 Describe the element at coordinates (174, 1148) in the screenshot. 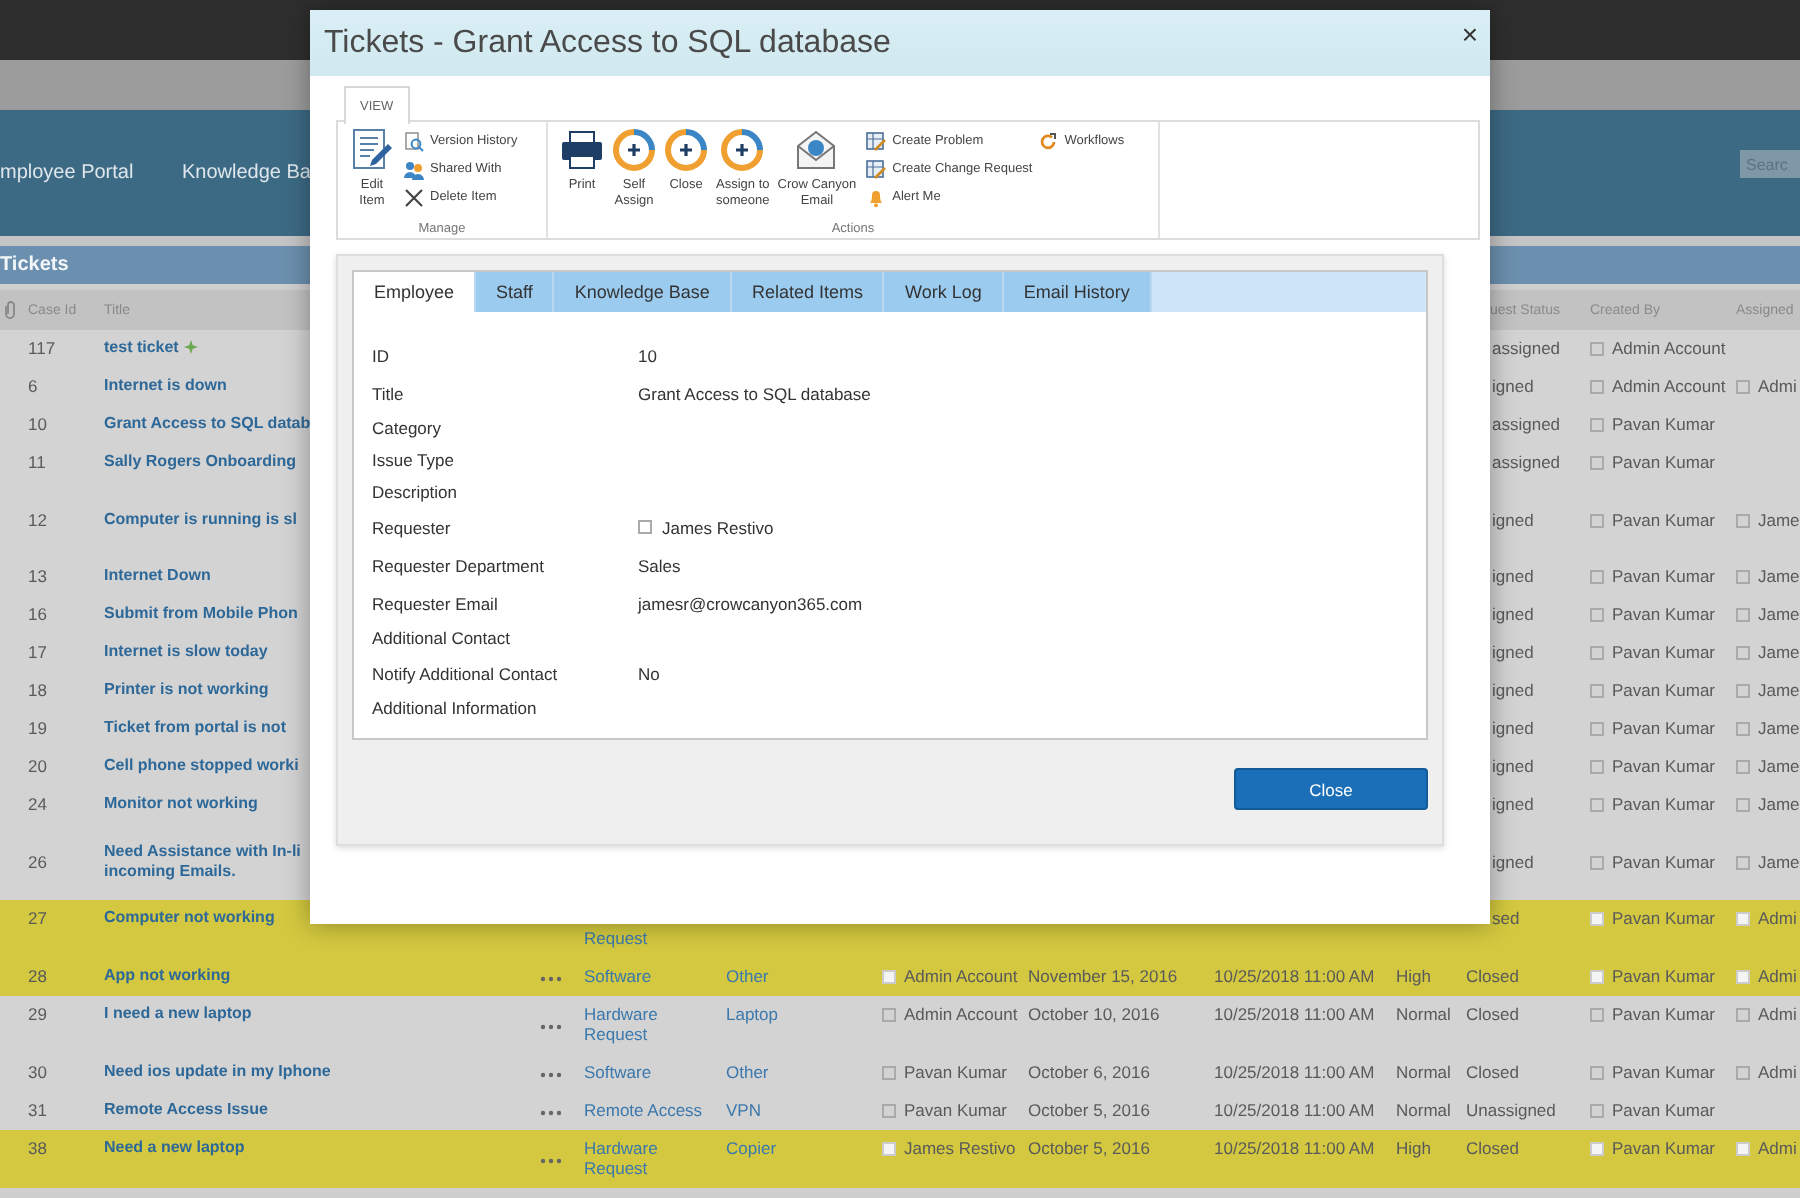

I see `ticket-title-link: Need a new laptop` at that location.